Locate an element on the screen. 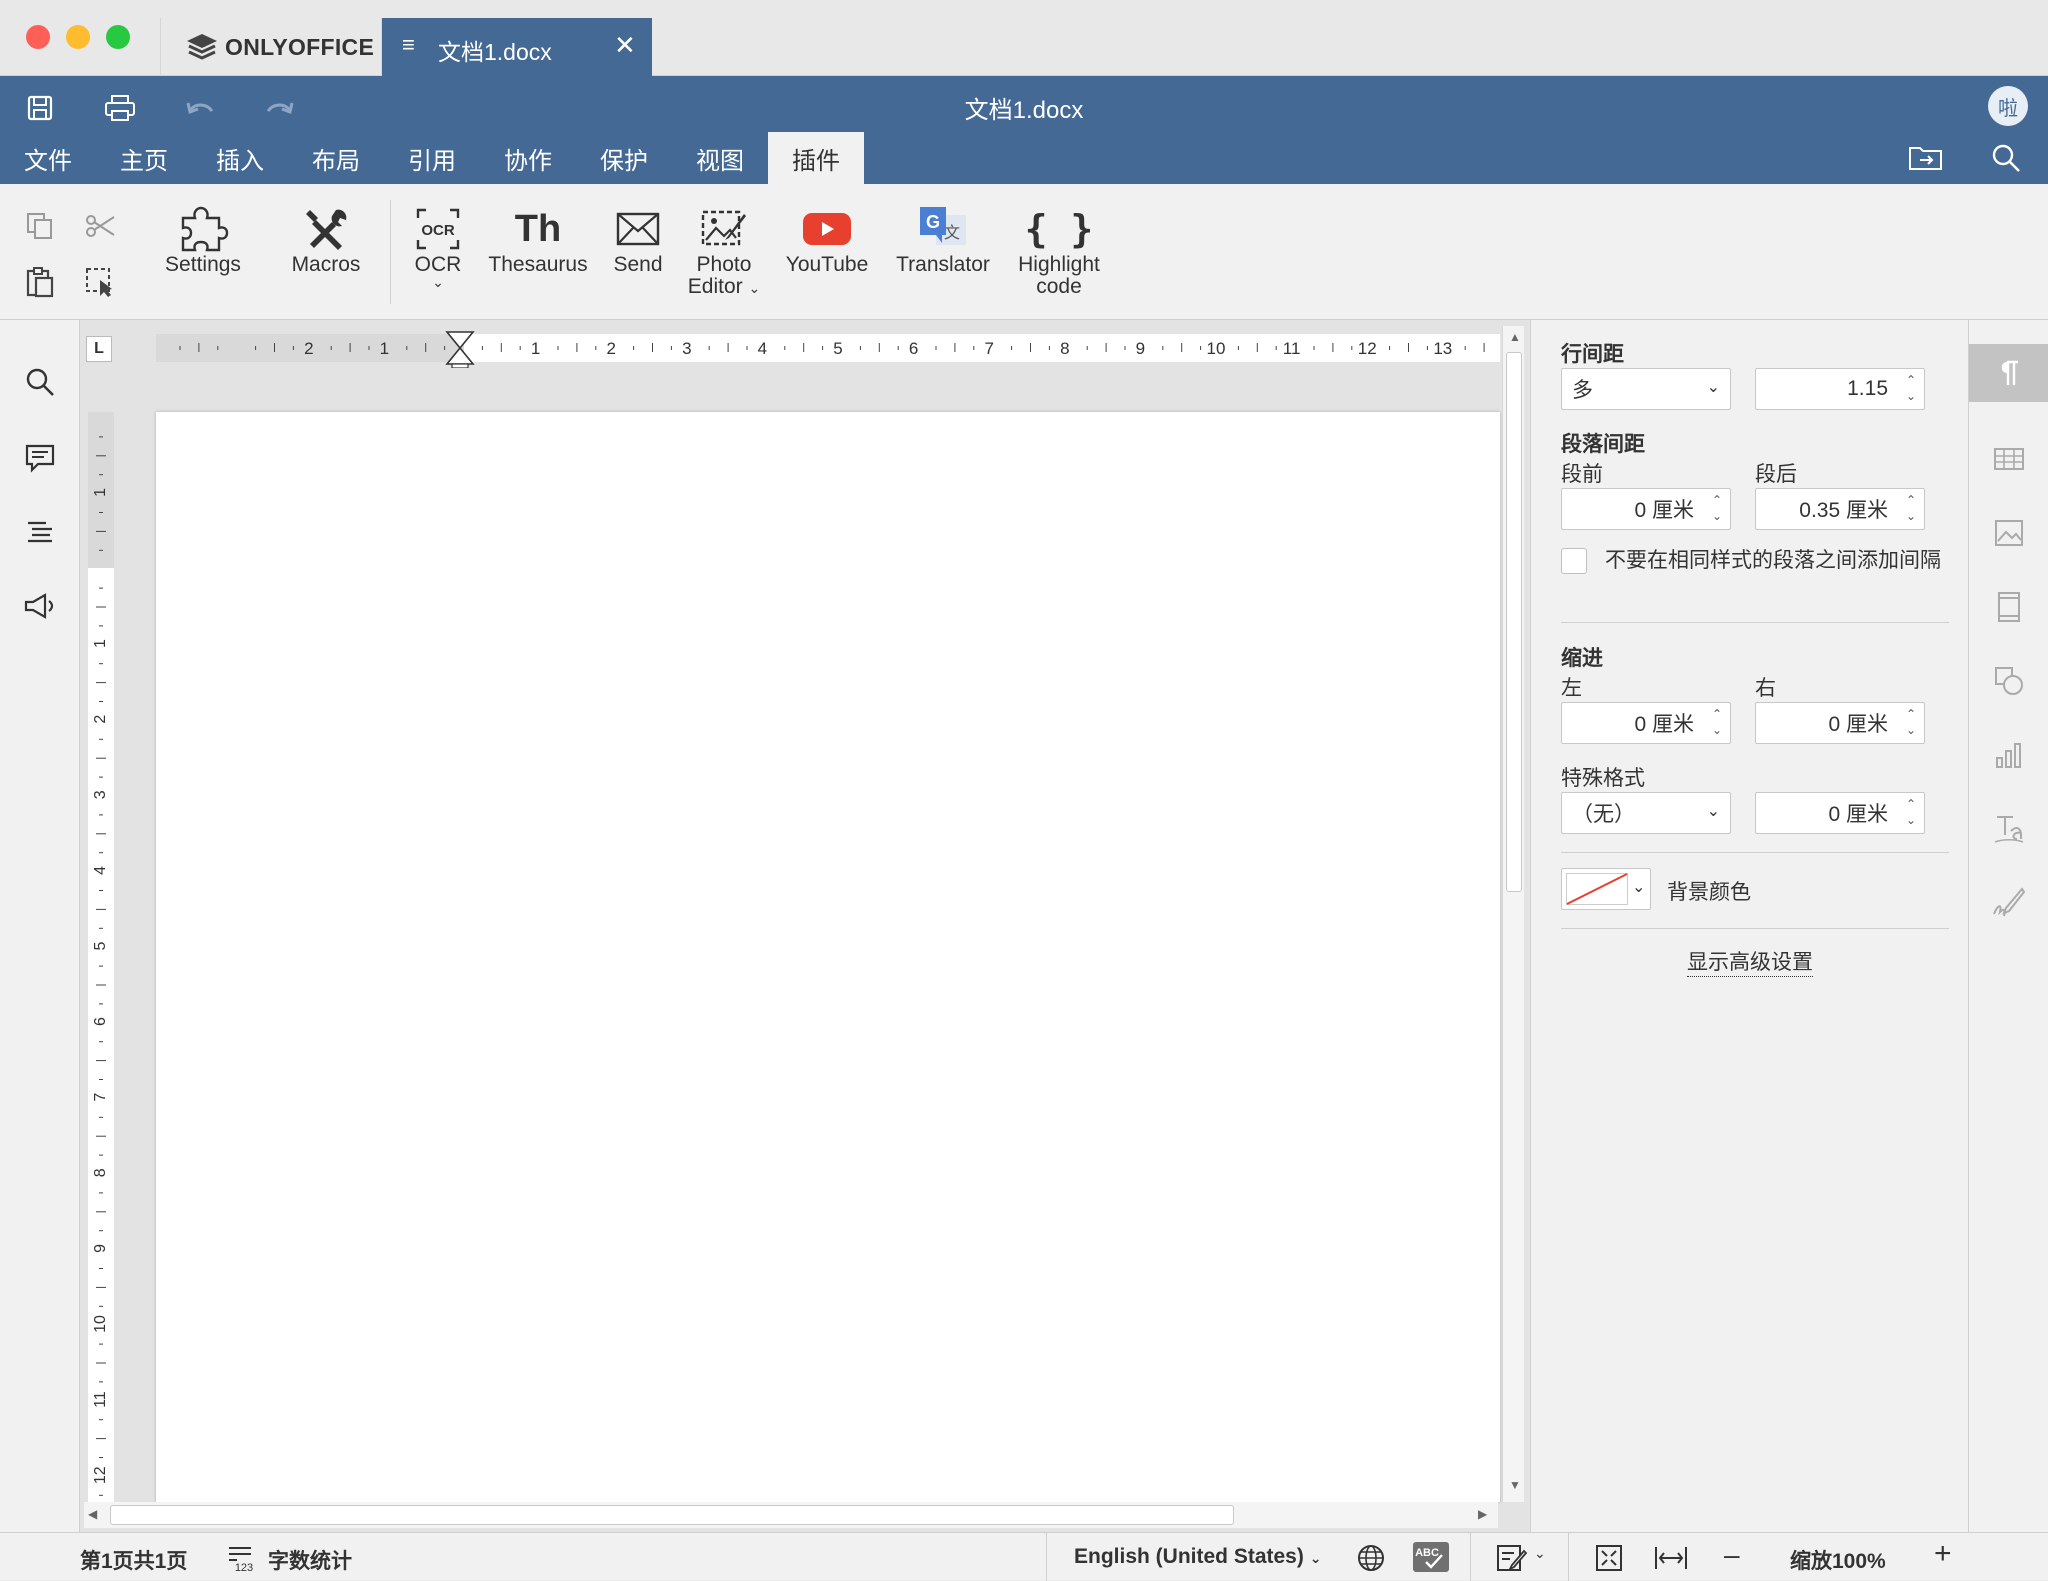  ruler-label: 4 is located at coordinates (762, 348).